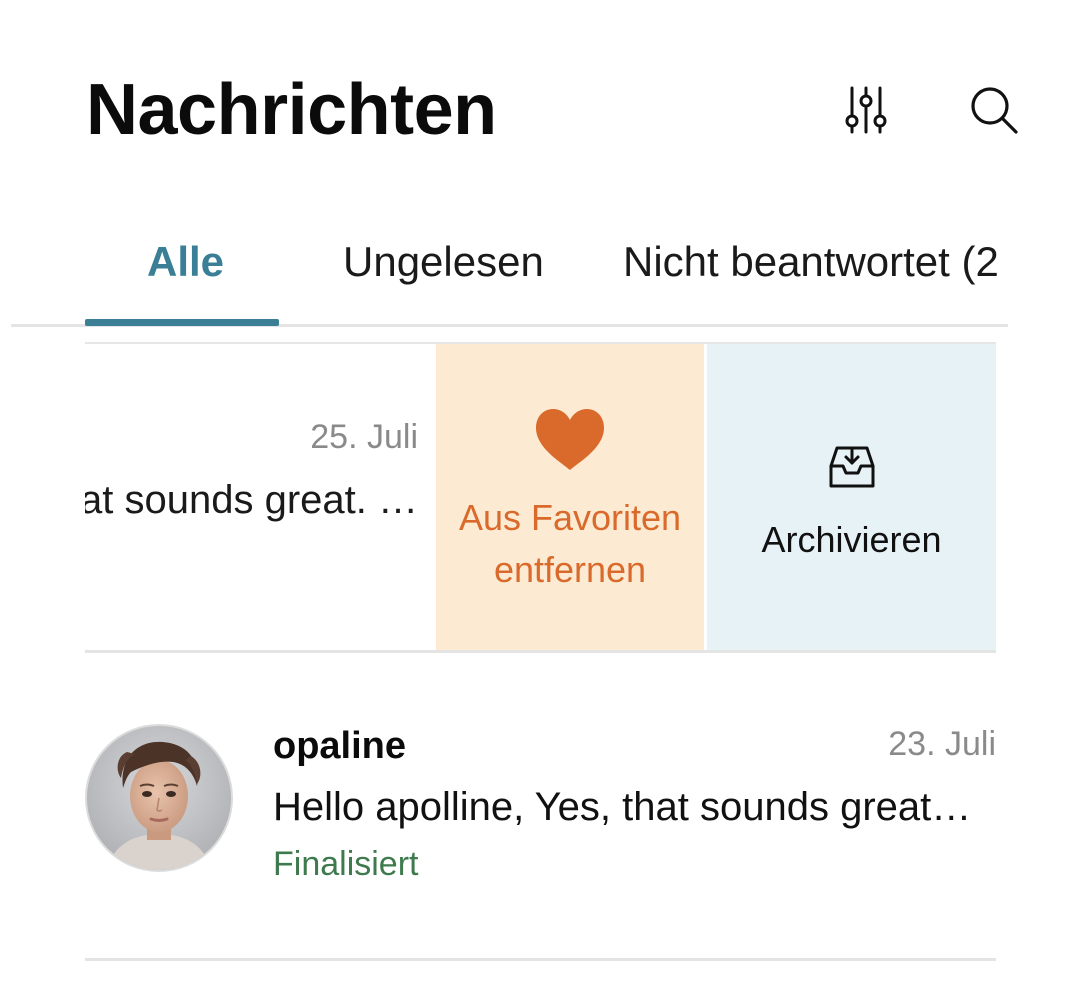  Describe the element at coordinates (811, 262) in the screenshot. I see `tab-unanswered: Nicht beantwortet (2` at that location.